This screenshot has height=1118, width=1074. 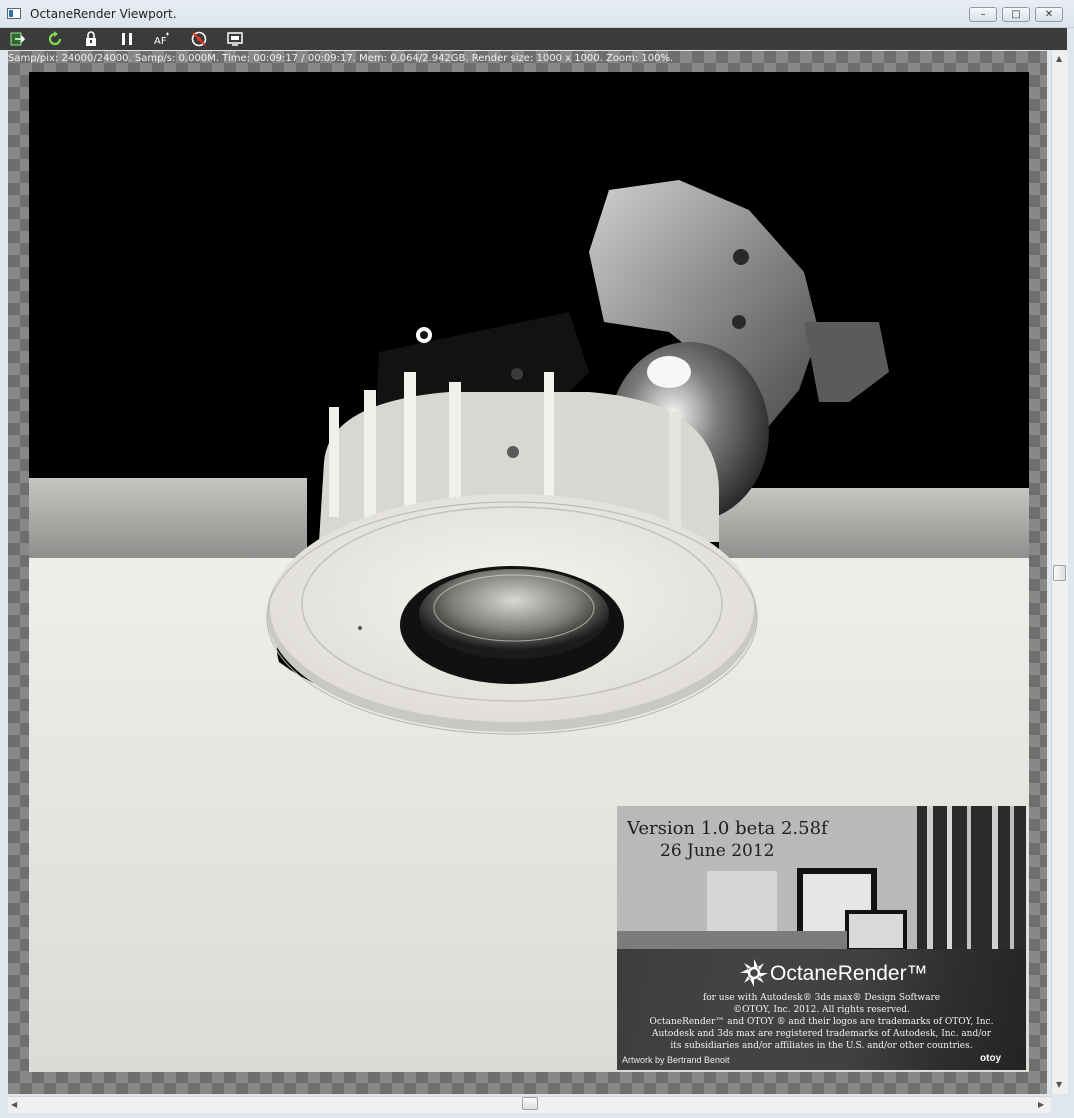 I want to click on brand-octane: Octane, so click(x=804, y=973).